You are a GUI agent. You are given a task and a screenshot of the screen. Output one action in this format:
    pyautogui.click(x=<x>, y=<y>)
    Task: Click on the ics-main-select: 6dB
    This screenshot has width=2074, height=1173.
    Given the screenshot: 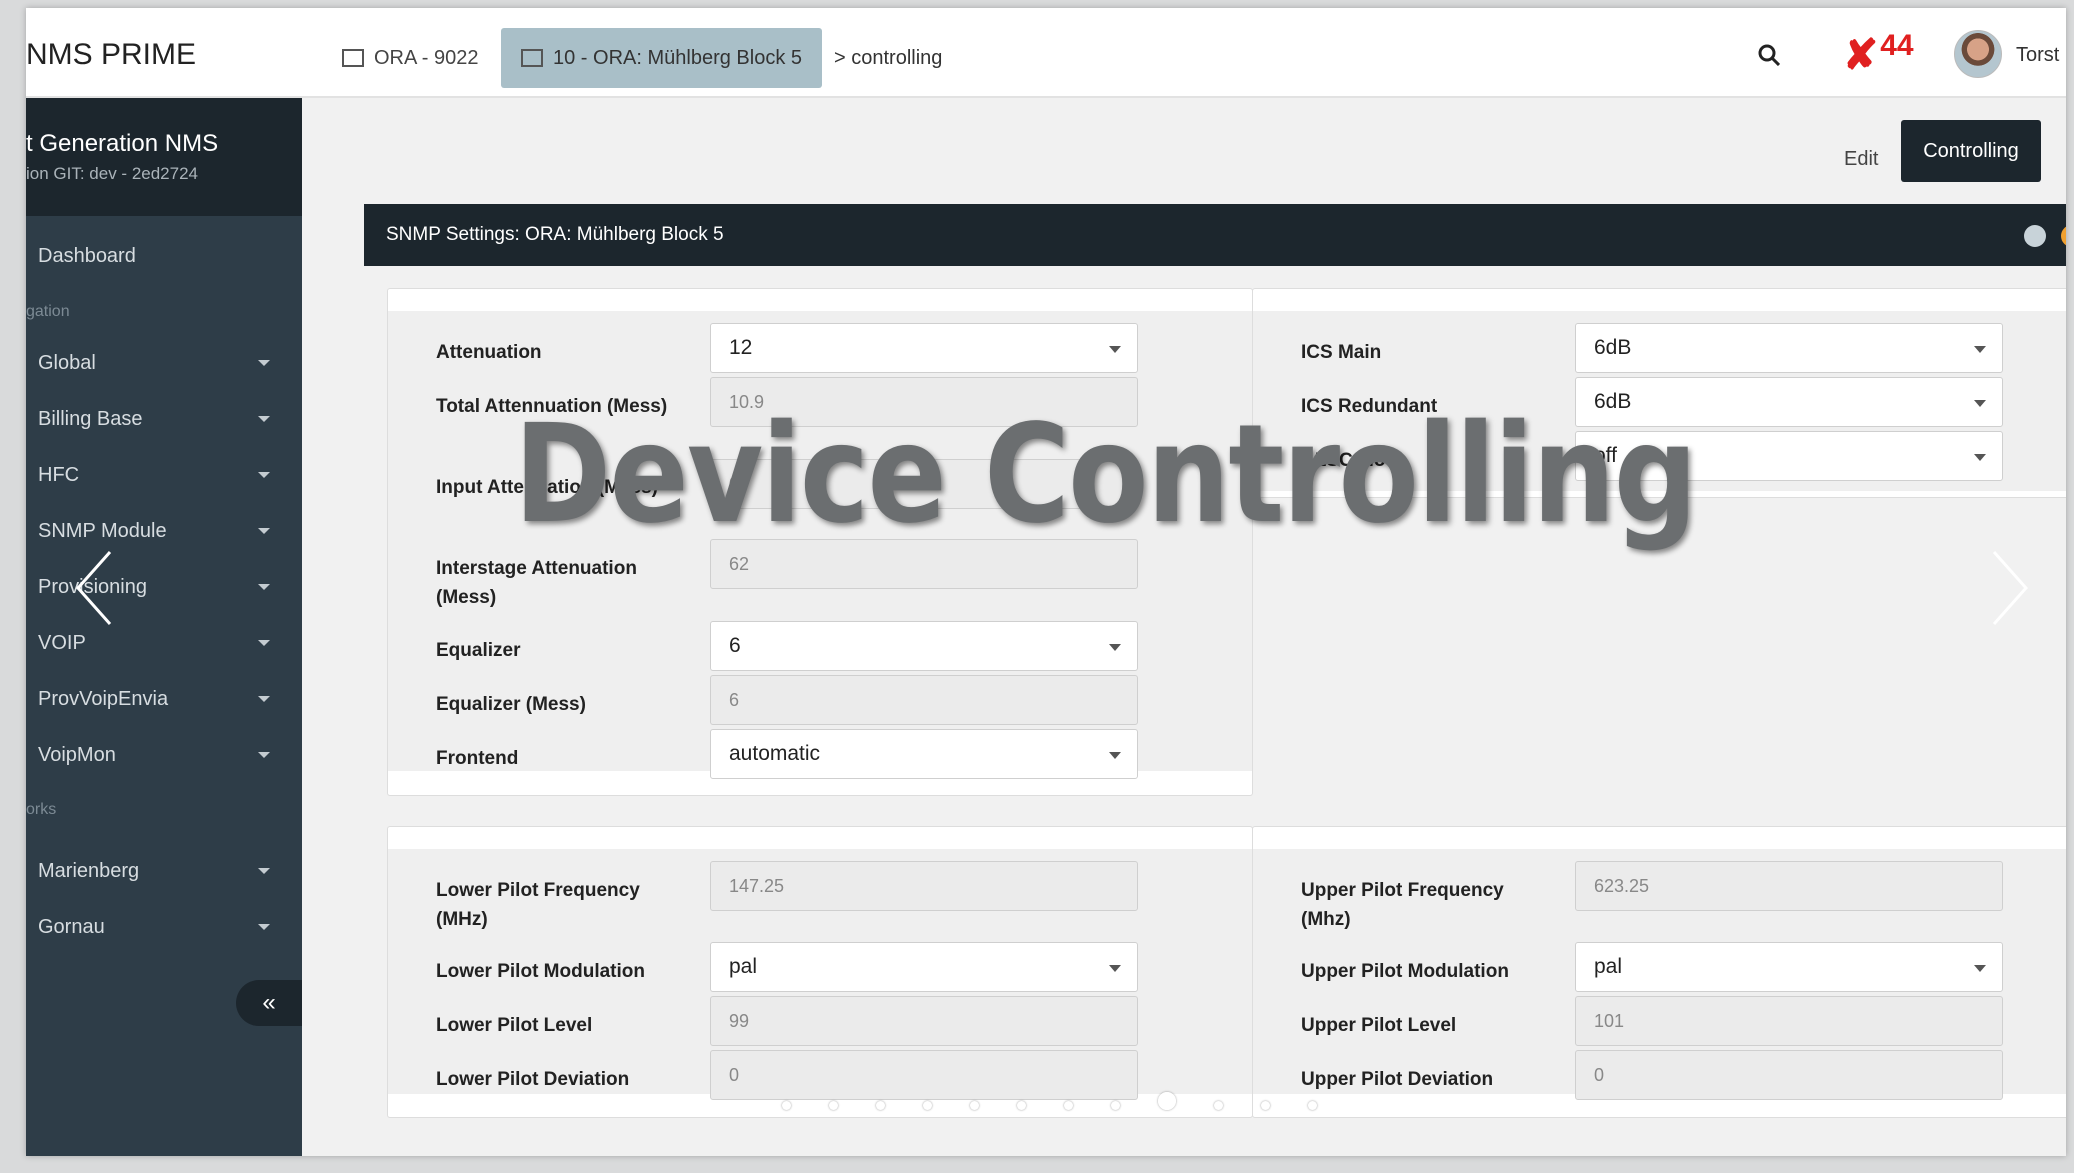 What is the action you would take?
    pyautogui.click(x=1789, y=348)
    